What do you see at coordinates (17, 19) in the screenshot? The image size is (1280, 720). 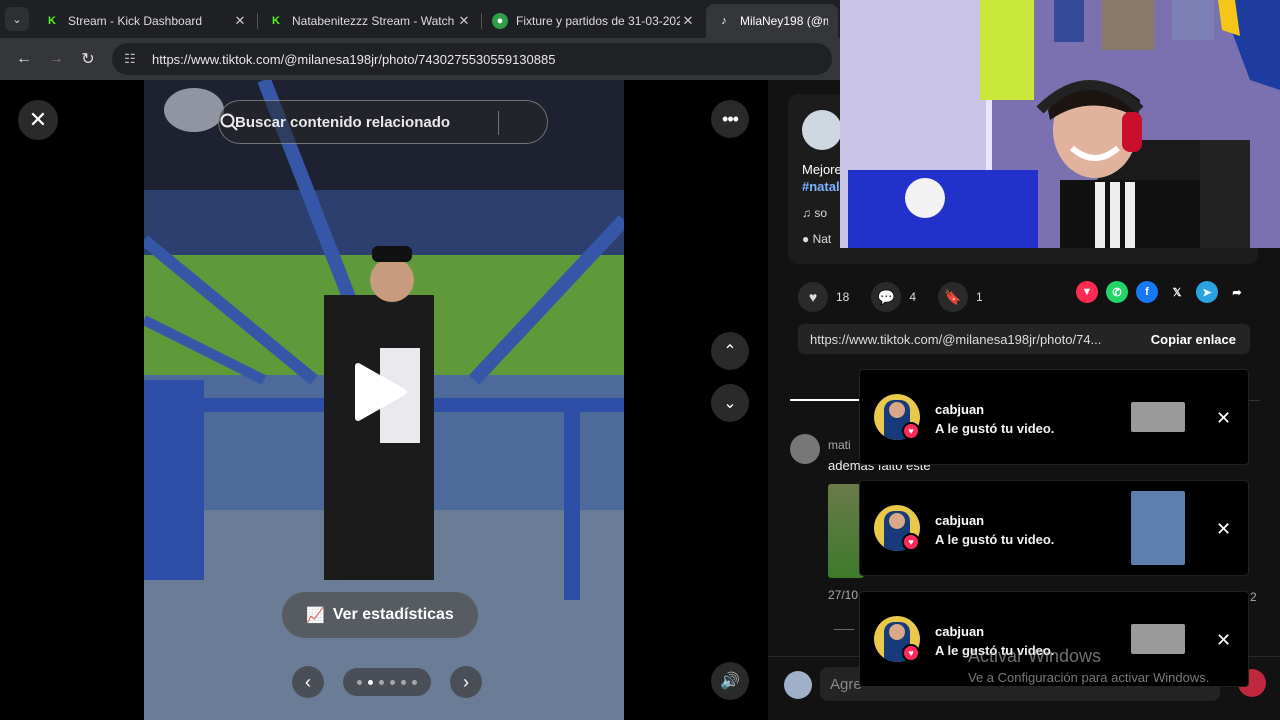 I see `tab-search-button: ⌄` at bounding box center [17, 19].